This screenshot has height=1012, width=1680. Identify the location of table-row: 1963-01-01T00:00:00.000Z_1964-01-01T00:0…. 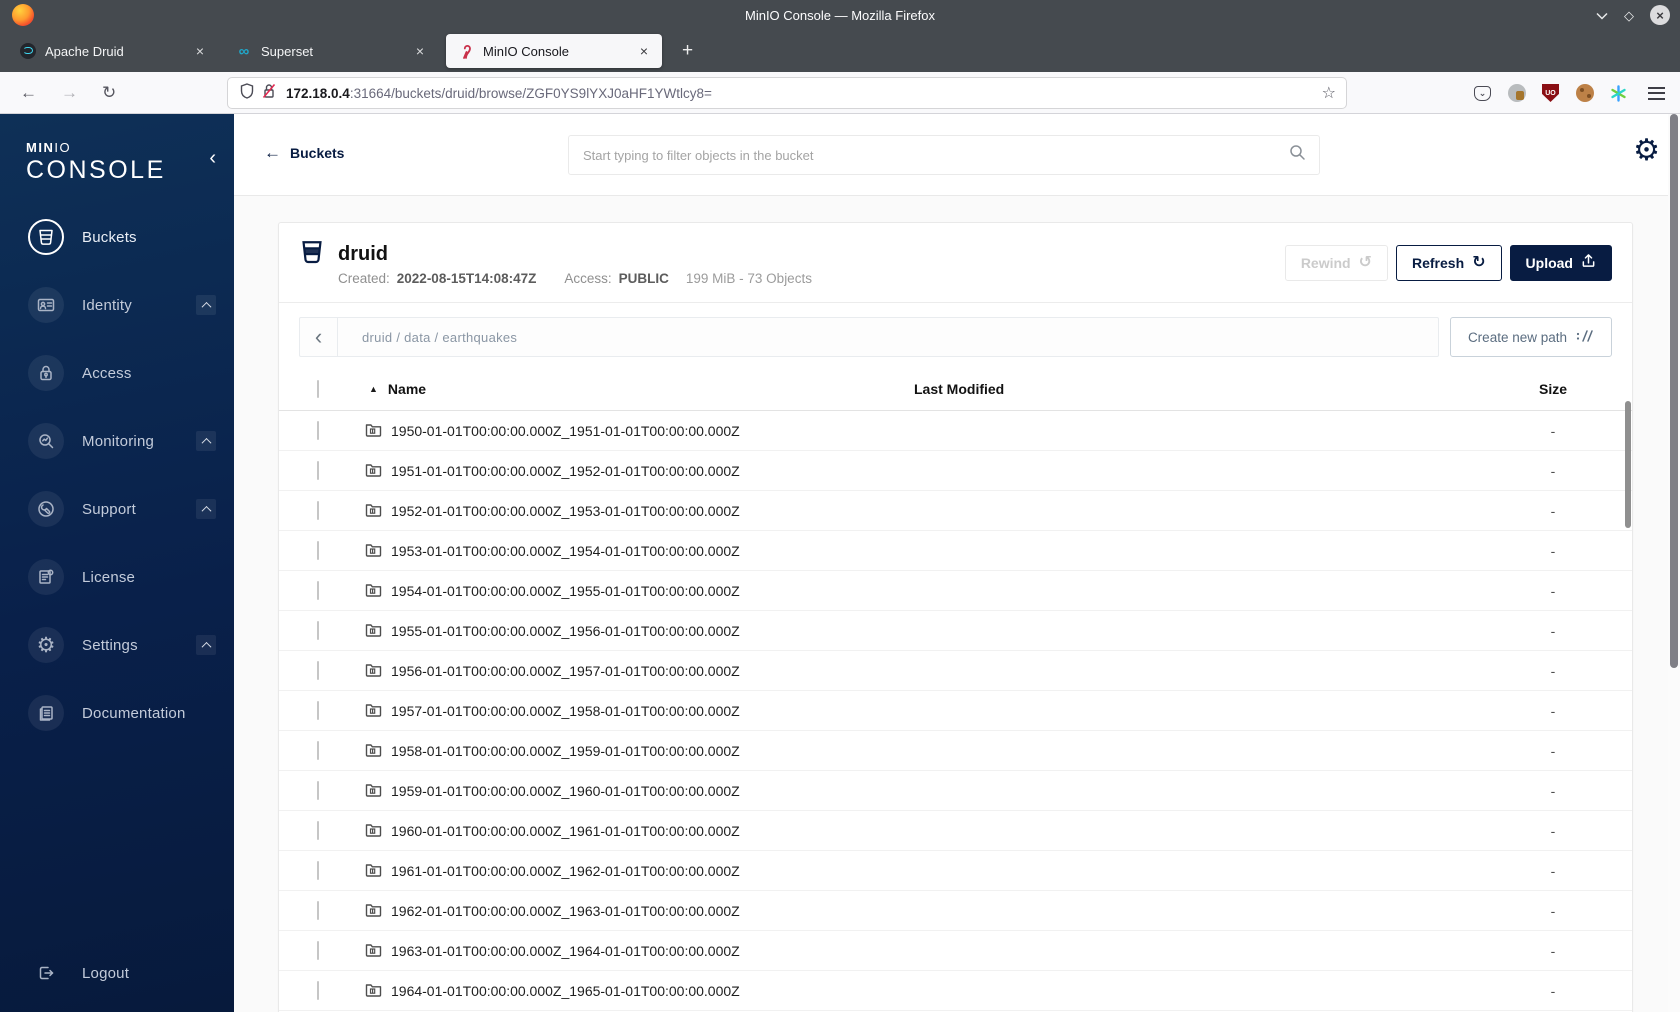
(955, 951).